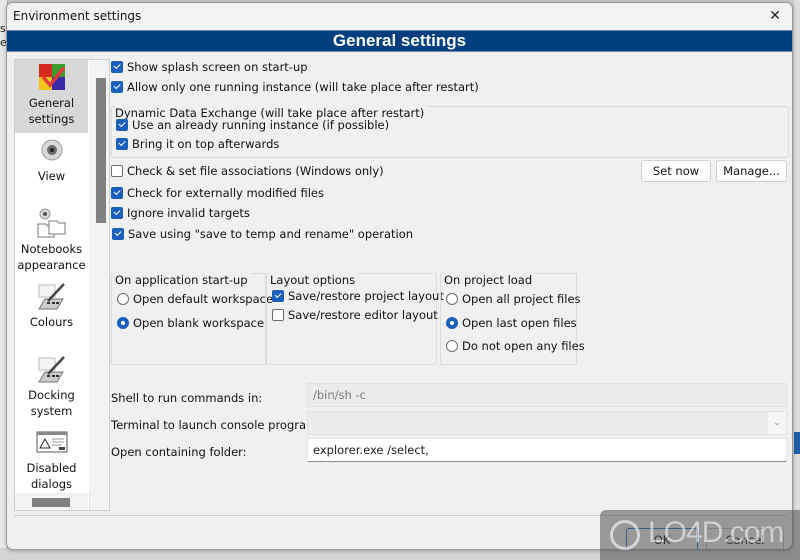 The image size is (800, 560). Describe the element at coordinates (206, 144) in the screenshot. I see `checkbox-label: Bring it on top afterwards` at that location.